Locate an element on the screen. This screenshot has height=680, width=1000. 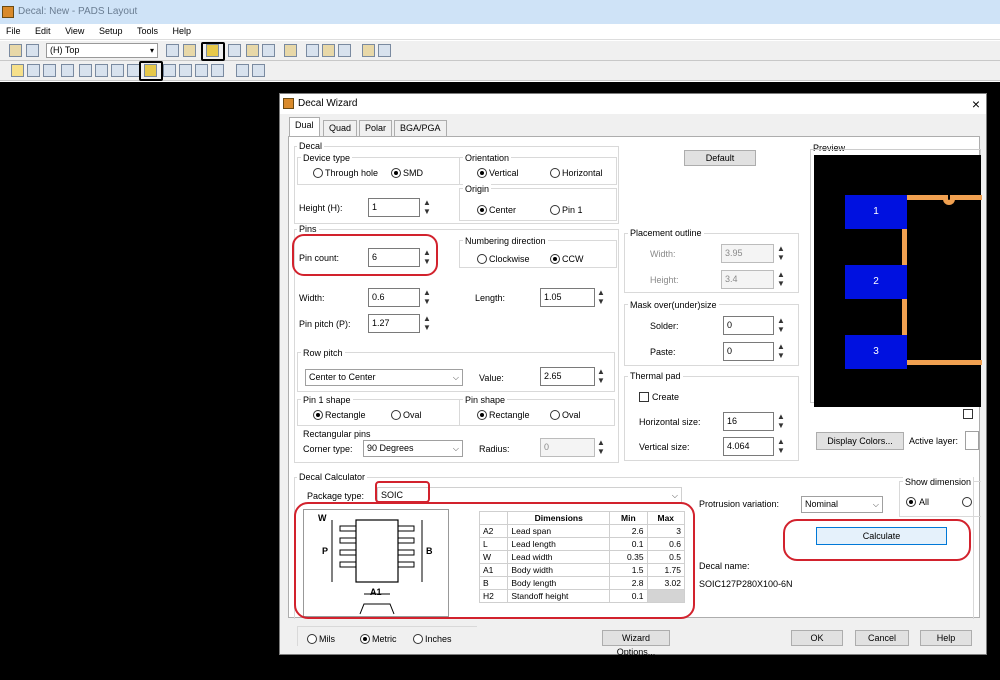
horizontal-size-spinner: ▲ ▼ is located at coordinates (781, 421).